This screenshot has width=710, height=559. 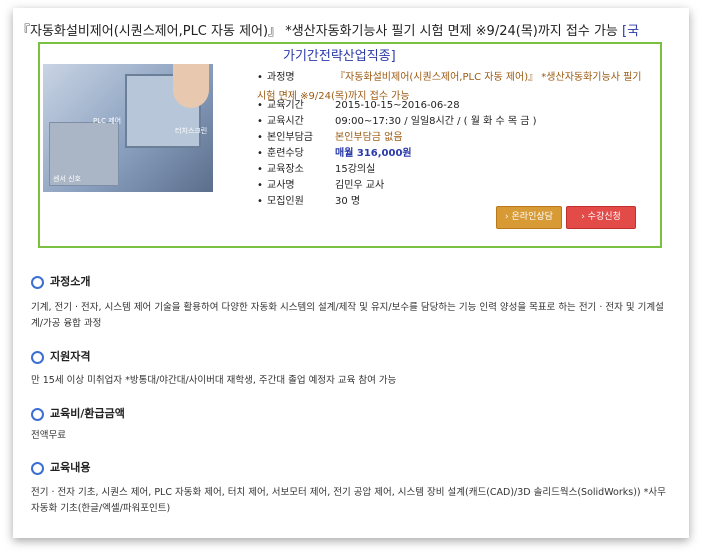 What do you see at coordinates (107, 121) in the screenshot?
I see `thumbnail-tag-plc: PLC 제어` at bounding box center [107, 121].